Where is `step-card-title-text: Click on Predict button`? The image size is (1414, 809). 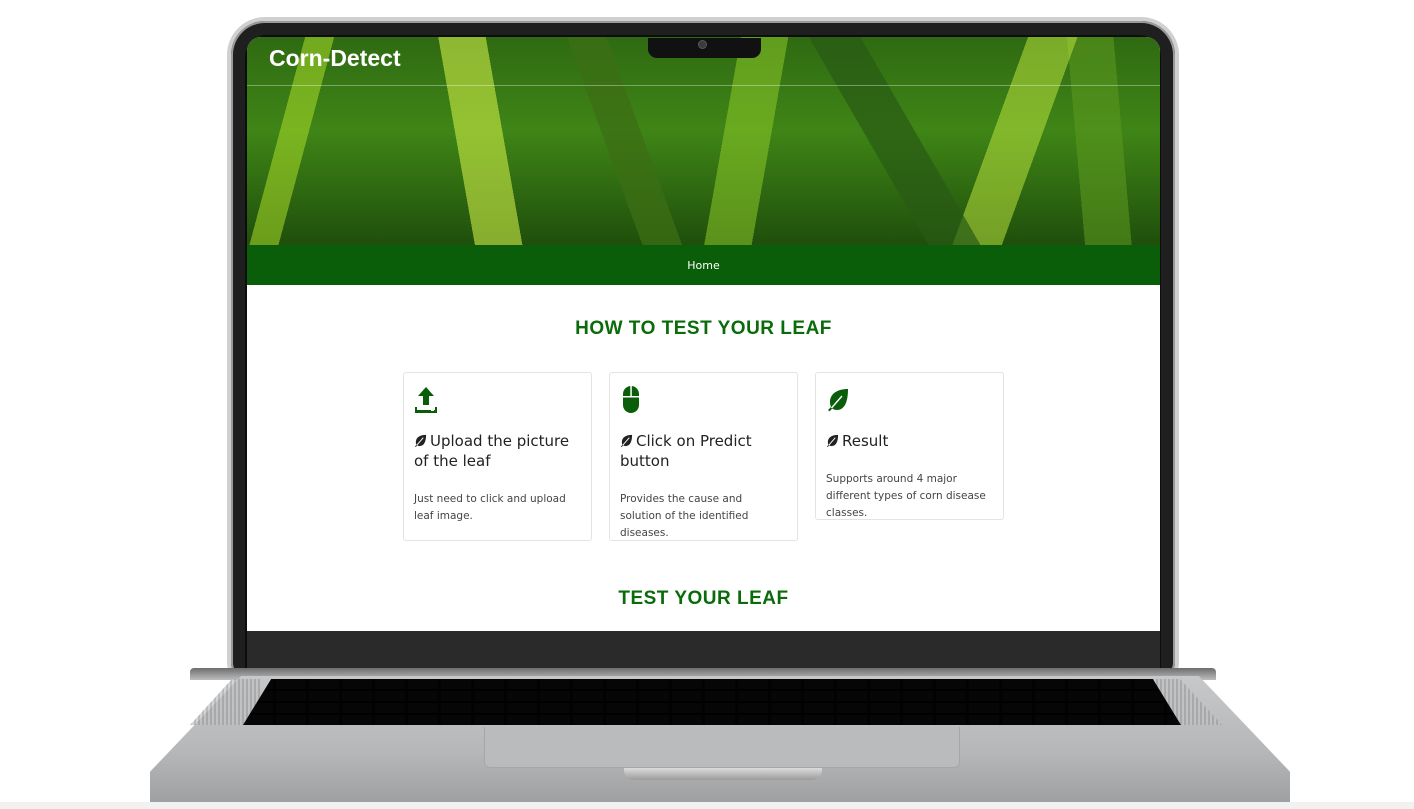 step-card-title-text: Click on Predict button is located at coordinates (686, 451).